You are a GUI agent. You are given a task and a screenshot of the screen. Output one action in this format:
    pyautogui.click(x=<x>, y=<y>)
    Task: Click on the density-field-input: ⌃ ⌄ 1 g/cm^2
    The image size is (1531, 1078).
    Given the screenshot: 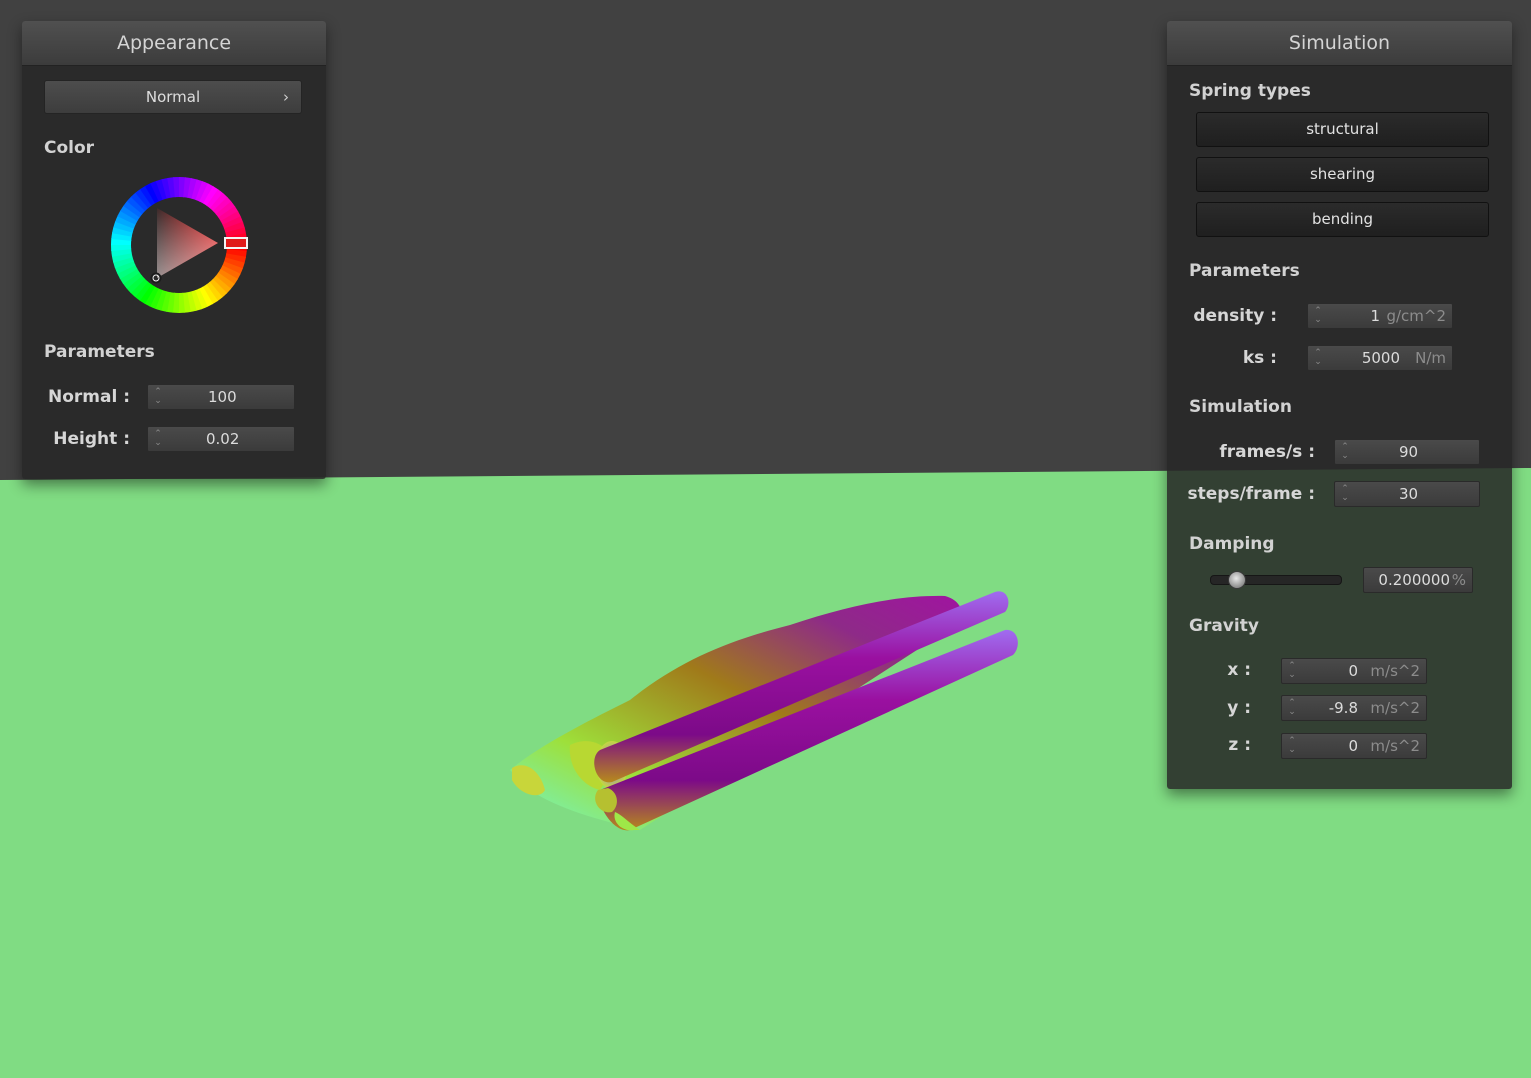 What is the action you would take?
    pyautogui.click(x=1380, y=316)
    